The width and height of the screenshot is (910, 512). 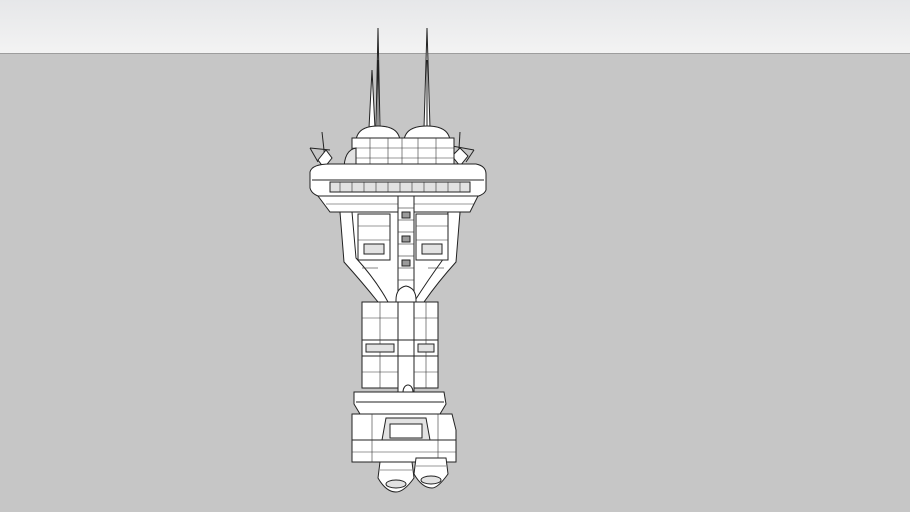 What do you see at coordinates (400, 350) in the screenshot?
I see `lower-trunk` at bounding box center [400, 350].